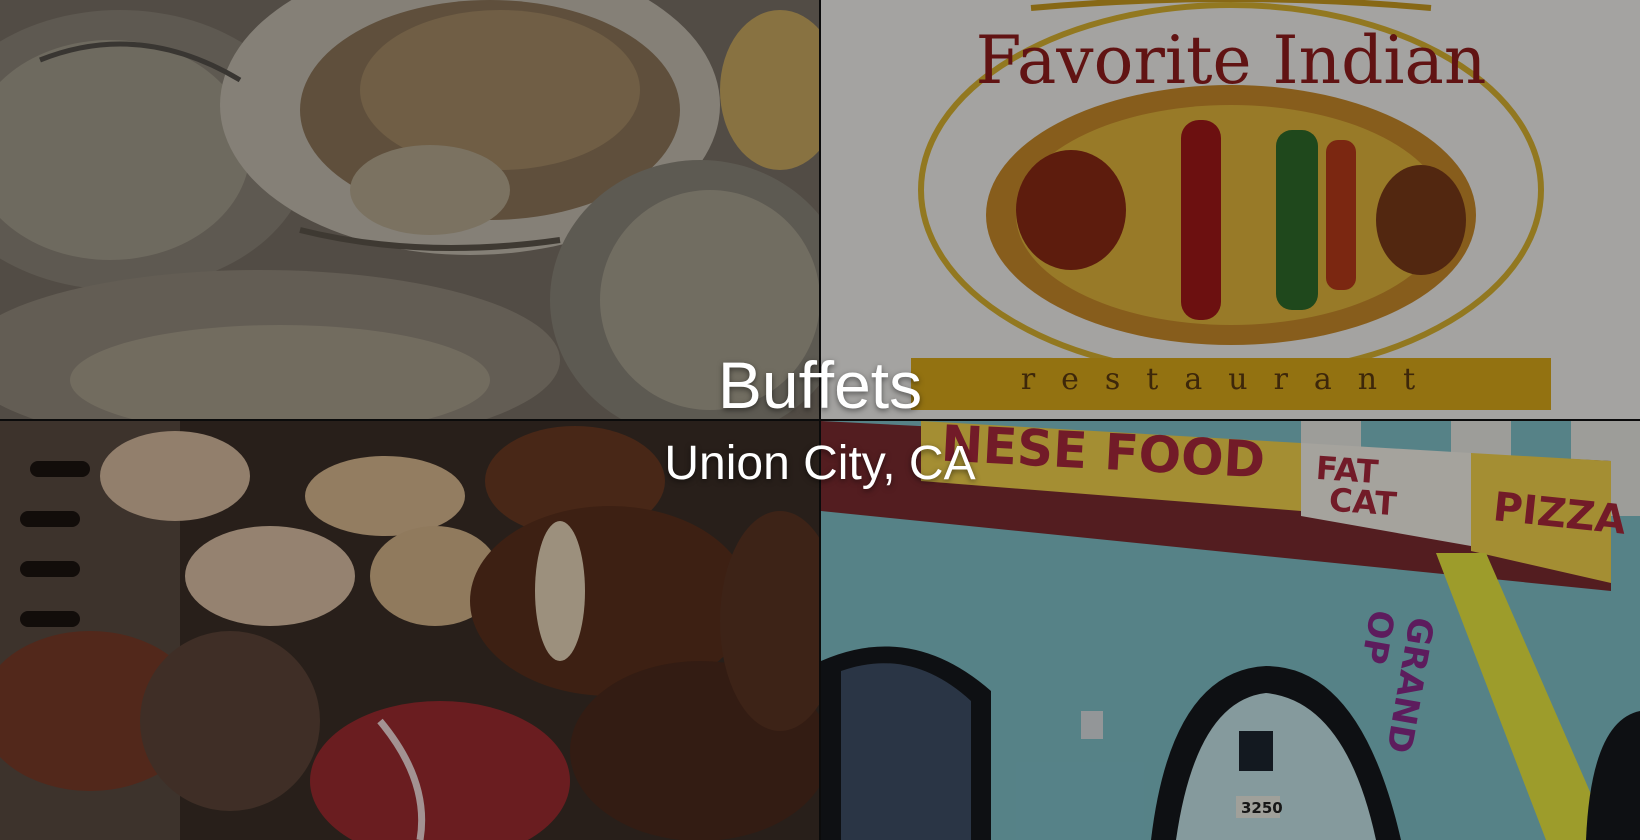 The image size is (1640, 840). Describe the element at coordinates (820, 385) in the screenshot. I see `page-title: Buffets` at that location.